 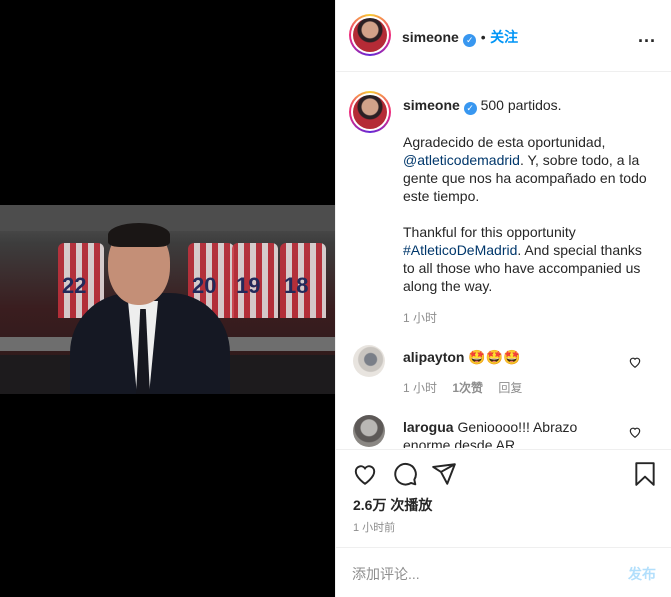 I want to click on jersey-number: 20, so click(x=204, y=285).